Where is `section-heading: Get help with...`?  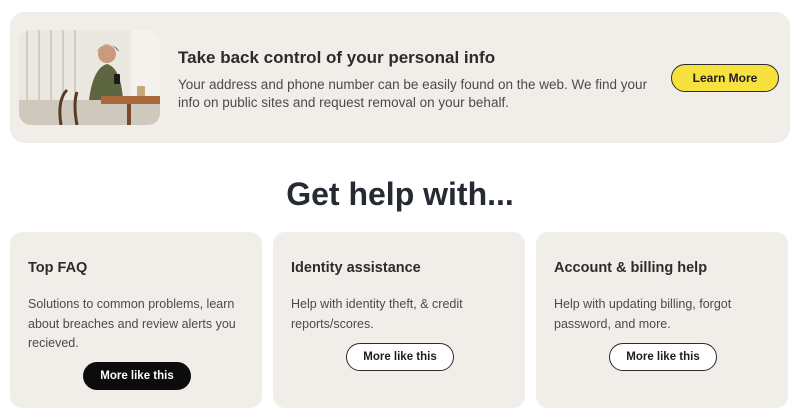 section-heading: Get help with... is located at coordinates (400, 194).